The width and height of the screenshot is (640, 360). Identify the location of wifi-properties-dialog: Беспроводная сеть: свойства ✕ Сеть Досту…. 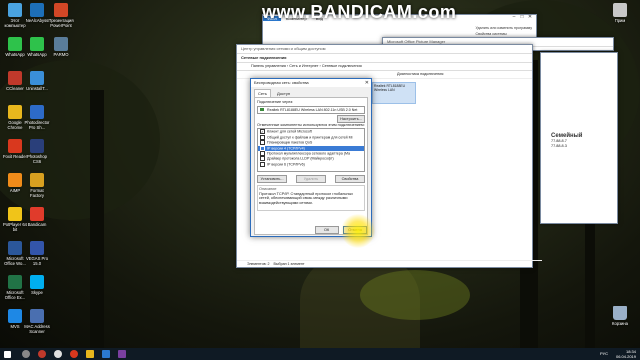
(311, 157).